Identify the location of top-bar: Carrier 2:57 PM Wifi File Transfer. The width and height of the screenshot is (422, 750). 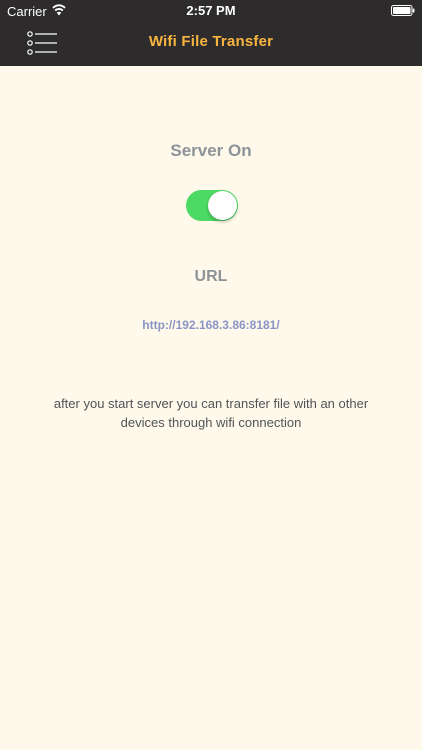
(211, 33).